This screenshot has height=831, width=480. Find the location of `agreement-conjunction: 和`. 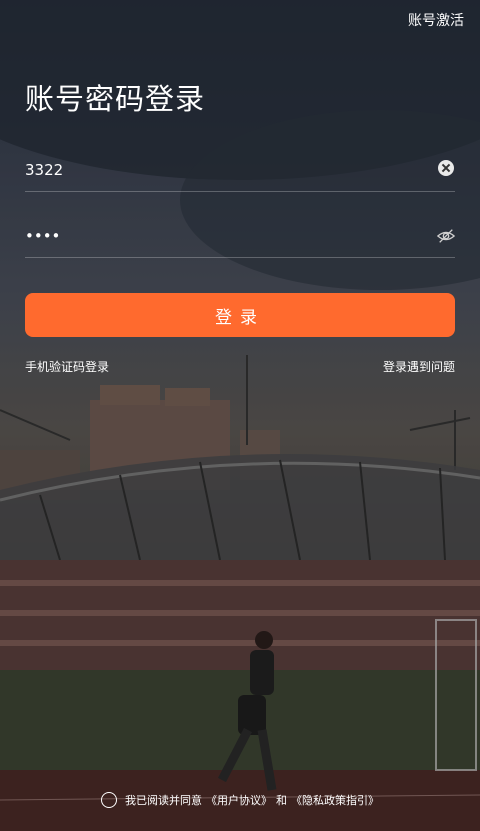

agreement-conjunction: 和 is located at coordinates (281, 800).